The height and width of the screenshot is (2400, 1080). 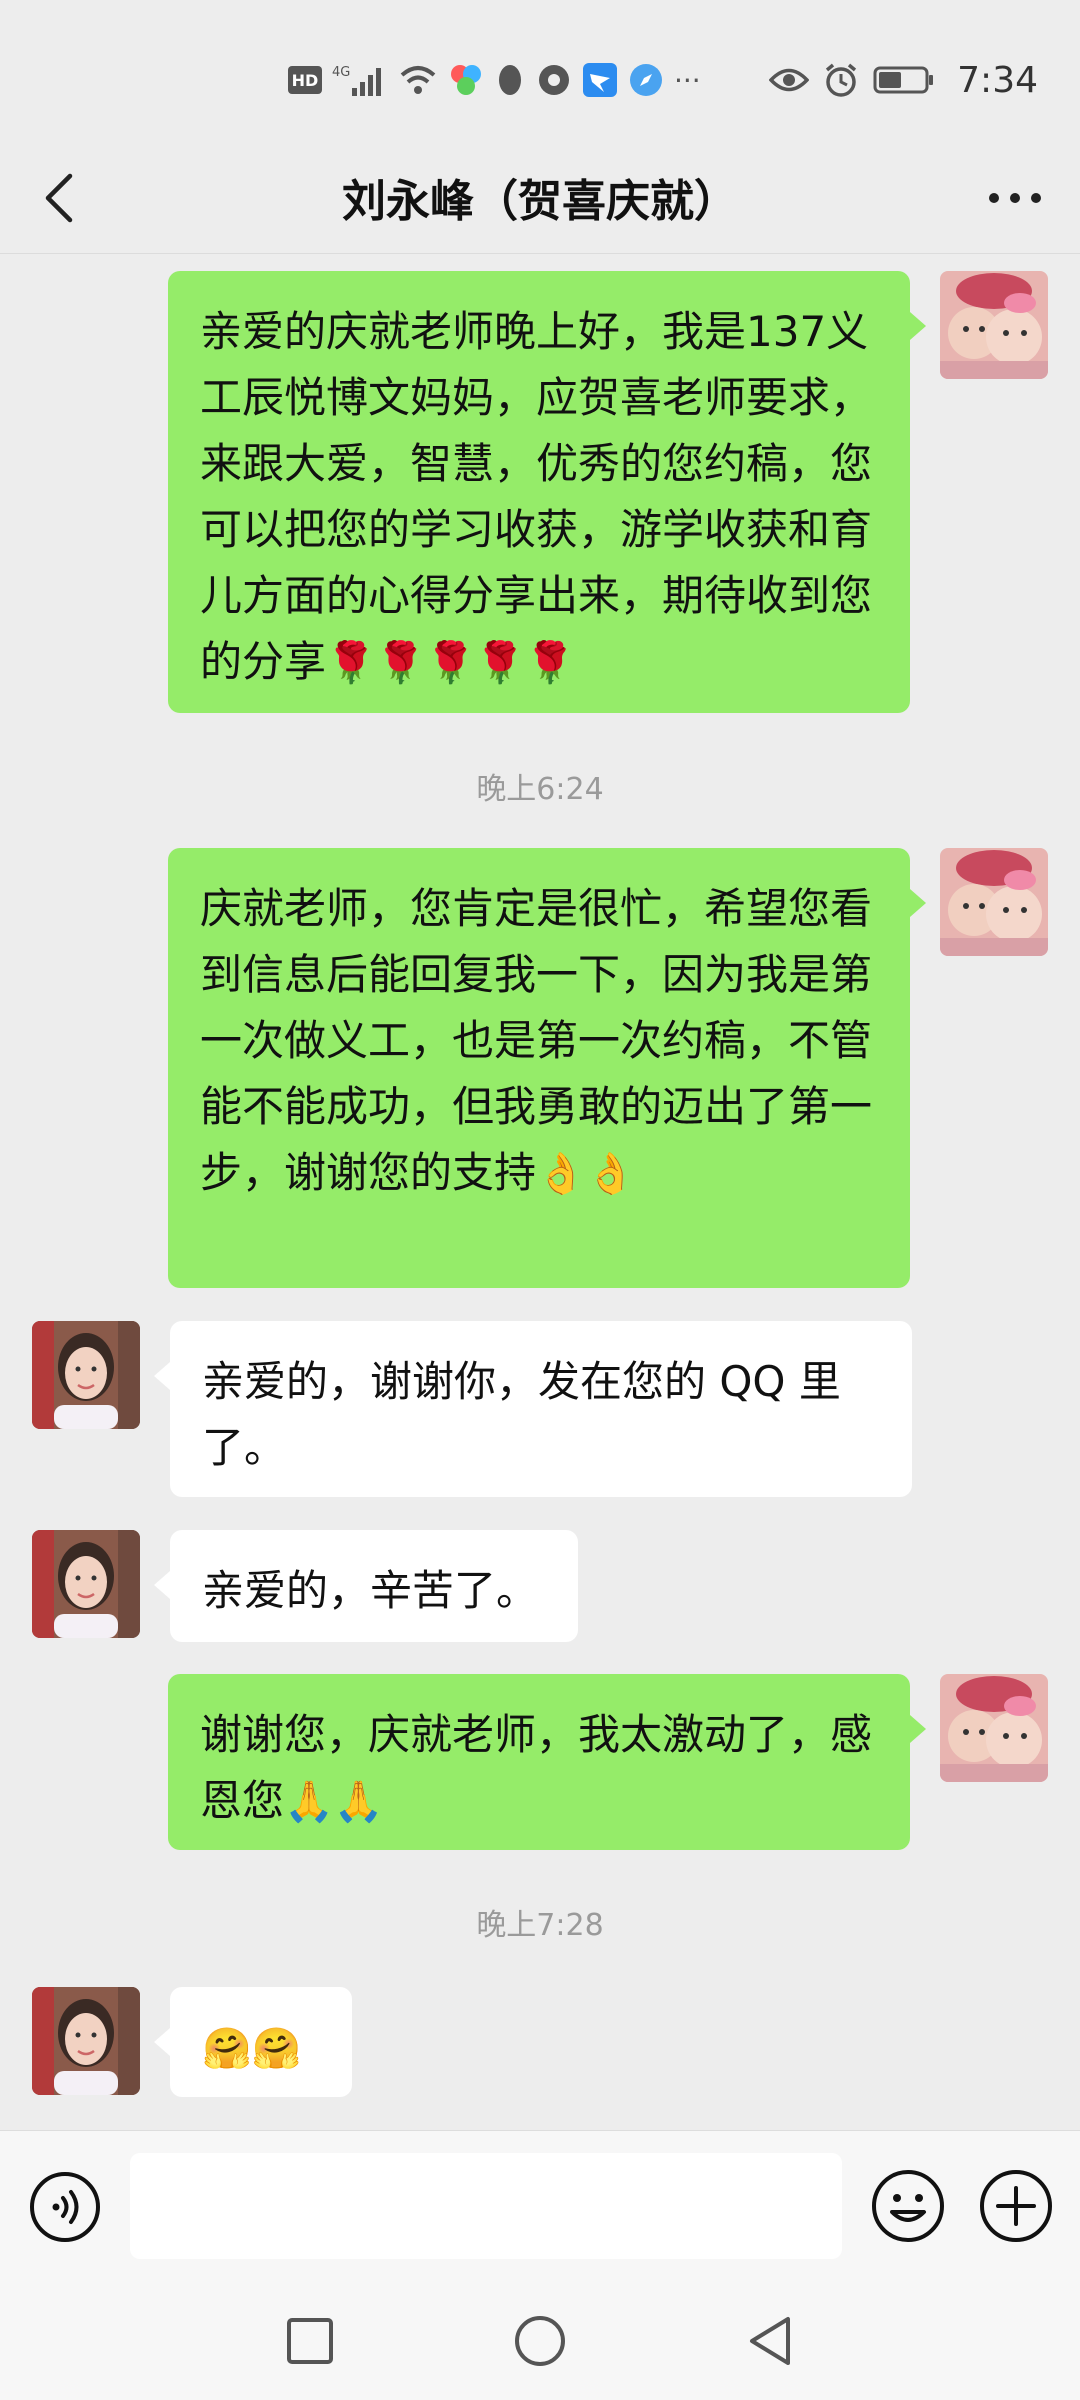 I want to click on app-colorful-icon, so click(x=466, y=80).